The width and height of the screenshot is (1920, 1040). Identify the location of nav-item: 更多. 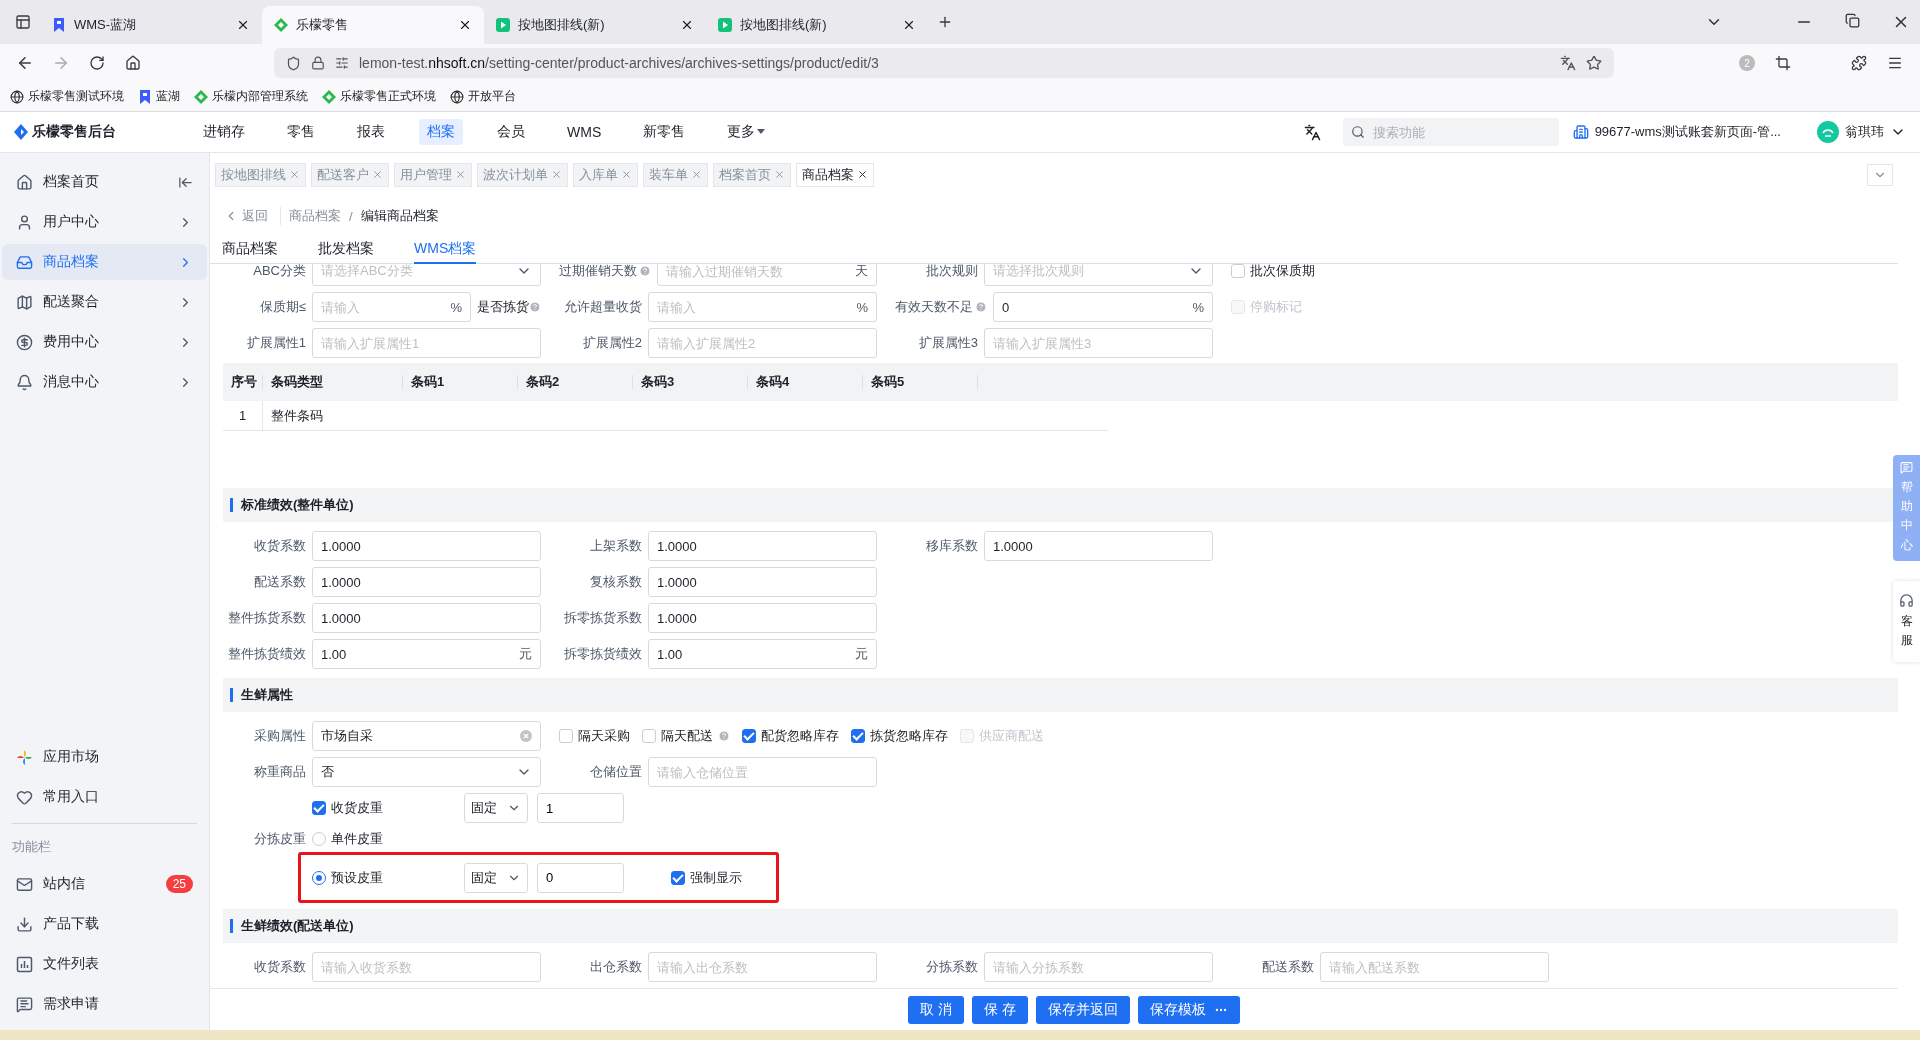
(746, 132).